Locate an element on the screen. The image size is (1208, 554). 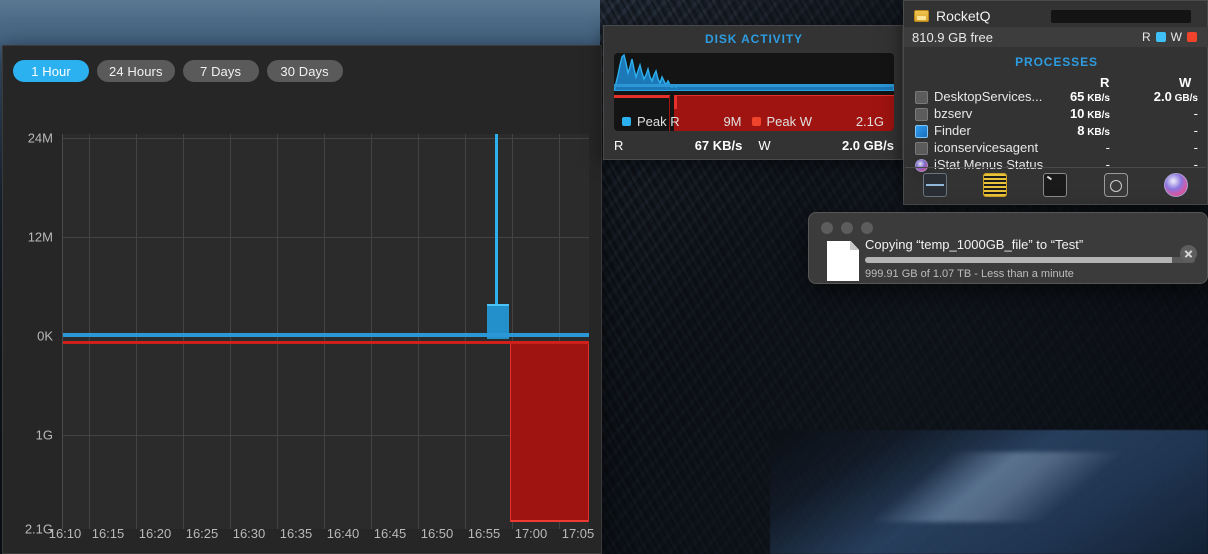
drive-w-swatch is located at coordinates (1192, 37).